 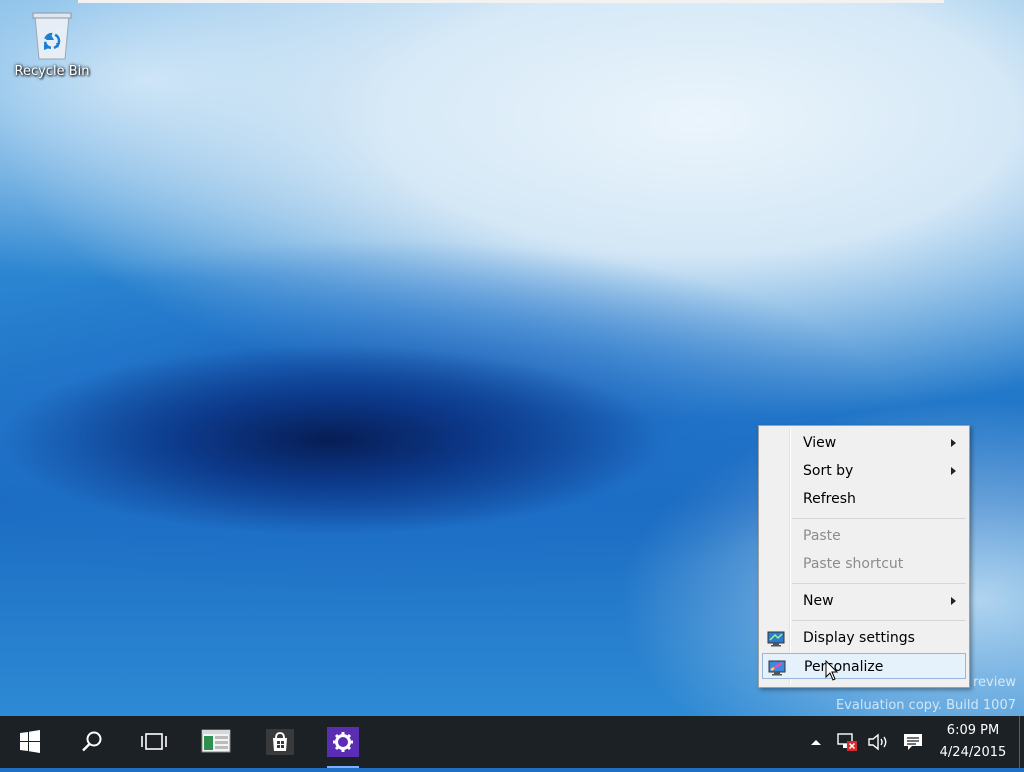 What do you see at coordinates (994, 682) in the screenshot?
I see `watermark-line-1: review` at bounding box center [994, 682].